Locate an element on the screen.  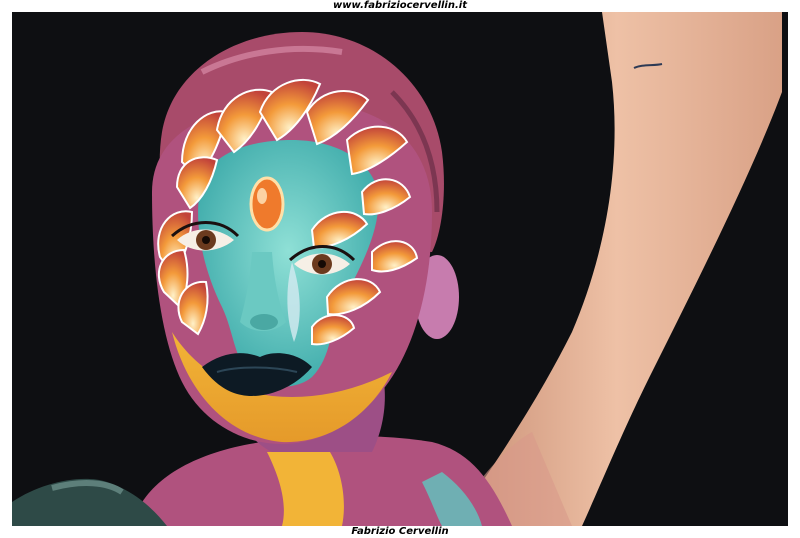
footer-credit: Fabrizio Cervellin is located at coordinates (400, 531).